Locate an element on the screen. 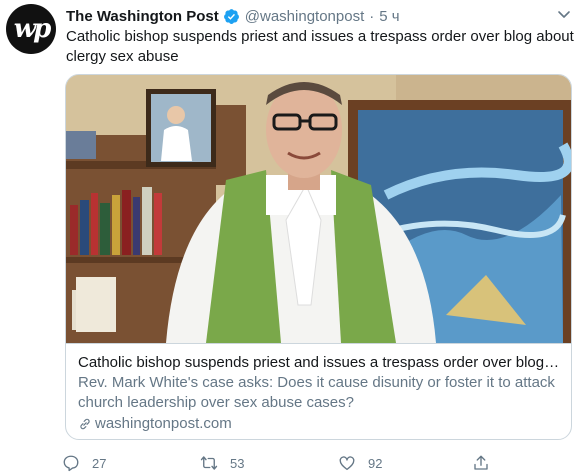  author-name: The Washington Post is located at coordinates (142, 16).